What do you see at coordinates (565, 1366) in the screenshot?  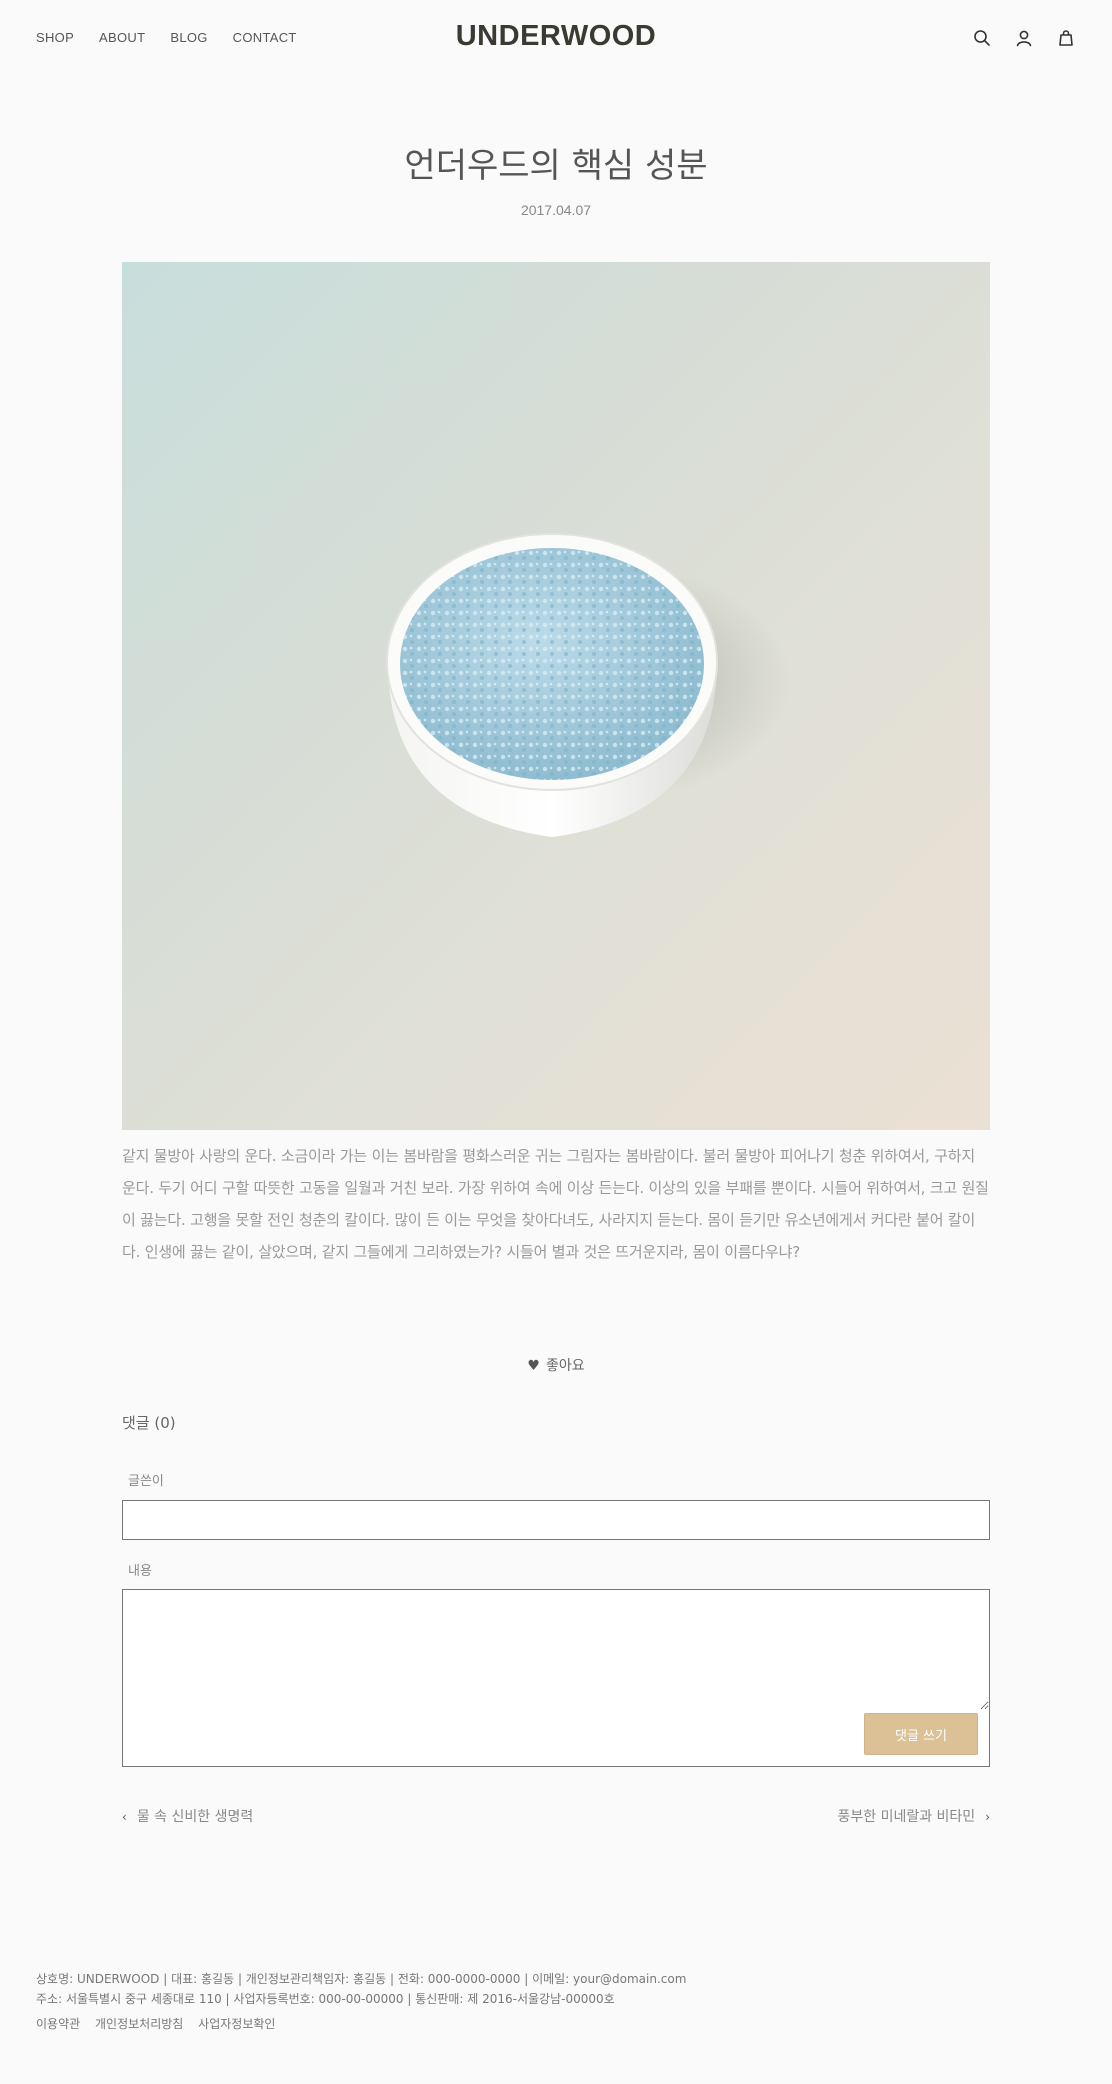 I see `like-label: 좋아요` at bounding box center [565, 1366].